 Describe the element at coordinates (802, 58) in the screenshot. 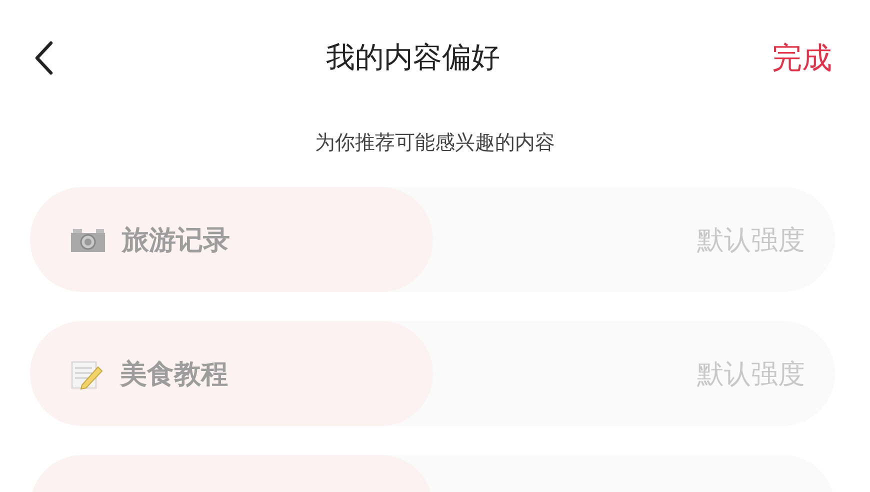

I see `done-button: 完成` at that location.